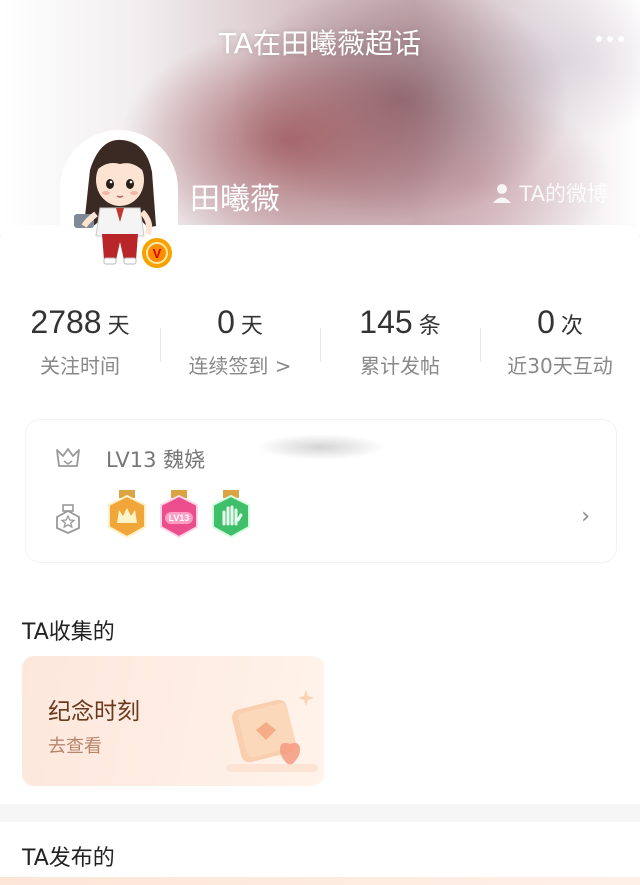 The height and width of the screenshot is (885, 640). What do you see at coordinates (321, 447) in the screenshot?
I see `blurred-area` at bounding box center [321, 447].